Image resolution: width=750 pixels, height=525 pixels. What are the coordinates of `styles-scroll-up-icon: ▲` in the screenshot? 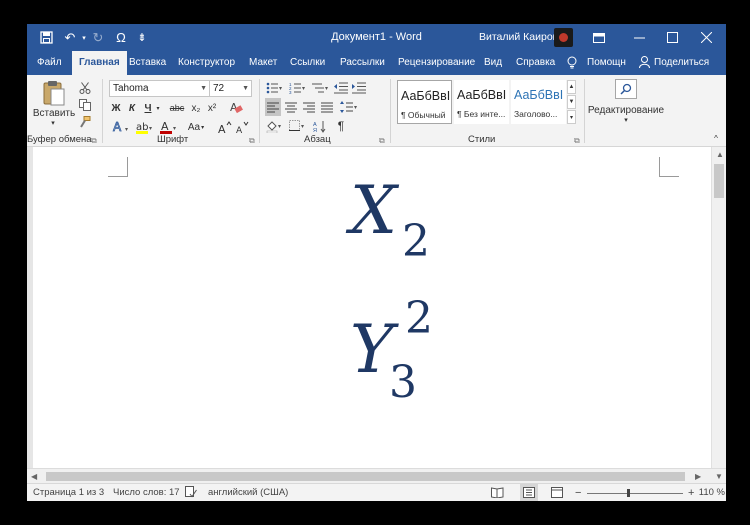 It's located at (571, 87).